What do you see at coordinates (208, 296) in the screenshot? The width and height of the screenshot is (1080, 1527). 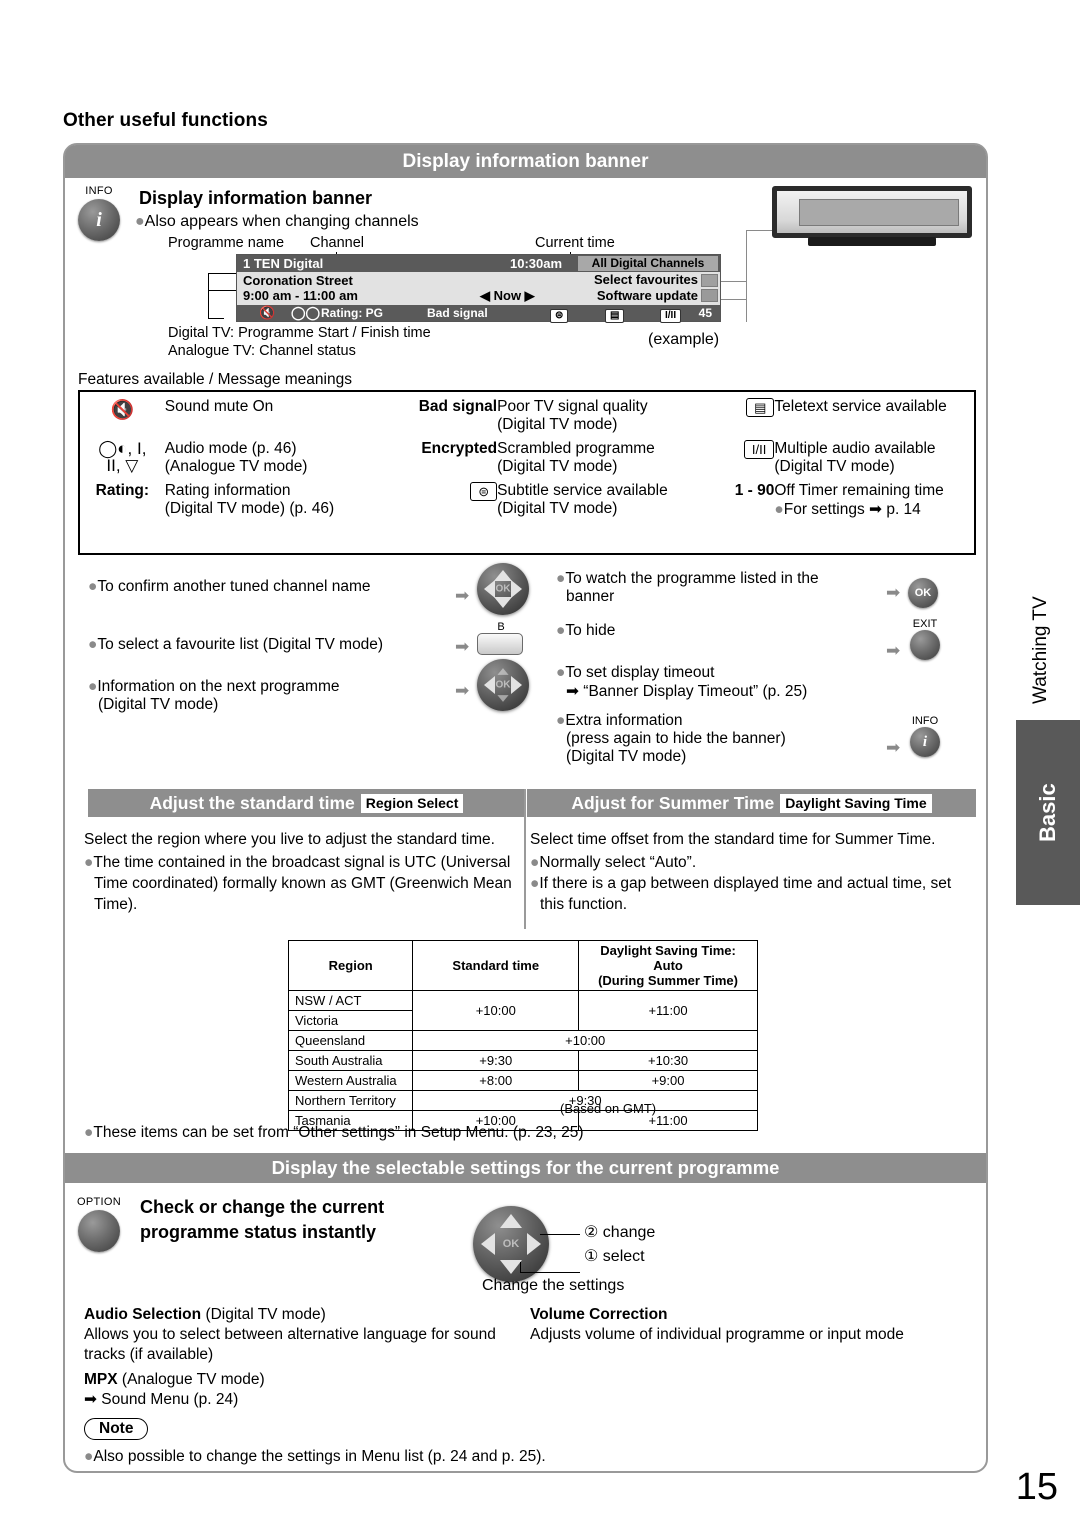 I see `leader-line-vertical` at bounding box center [208, 296].